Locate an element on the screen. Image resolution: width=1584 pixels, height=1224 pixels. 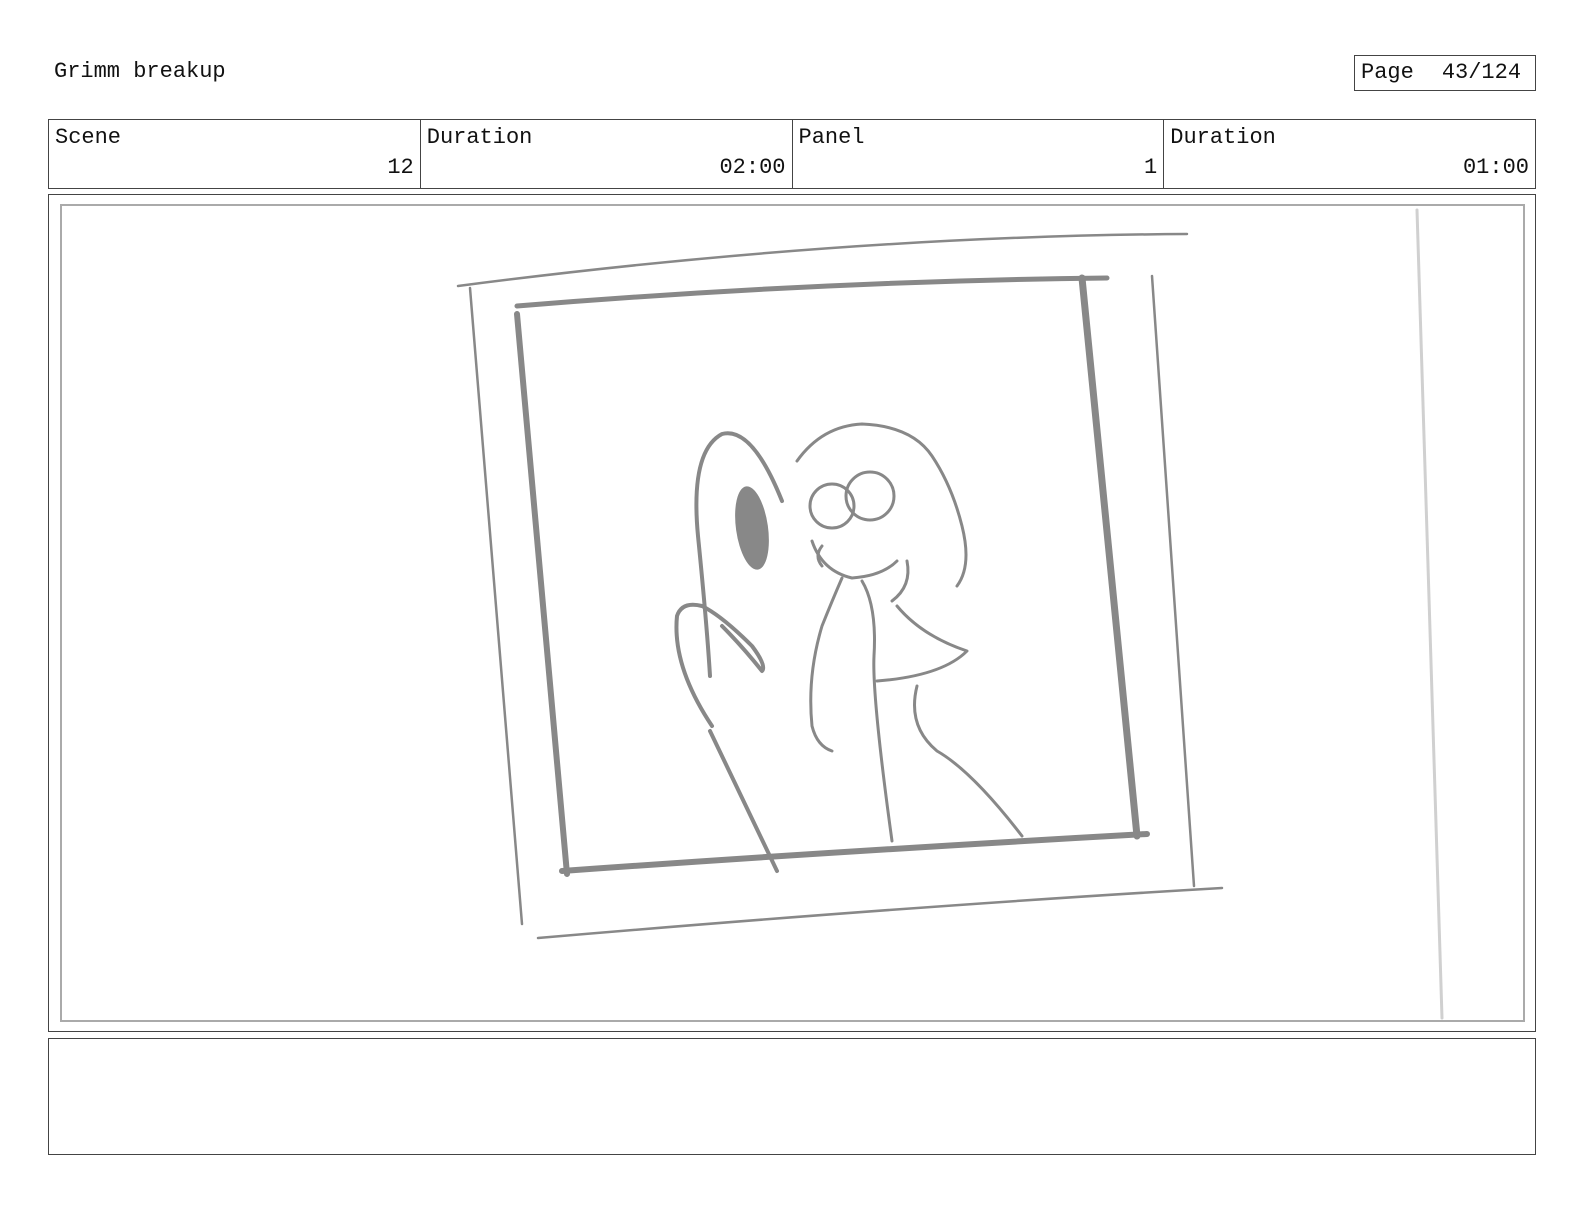
page-indicator: Page 43/124 is located at coordinates (1445, 73).